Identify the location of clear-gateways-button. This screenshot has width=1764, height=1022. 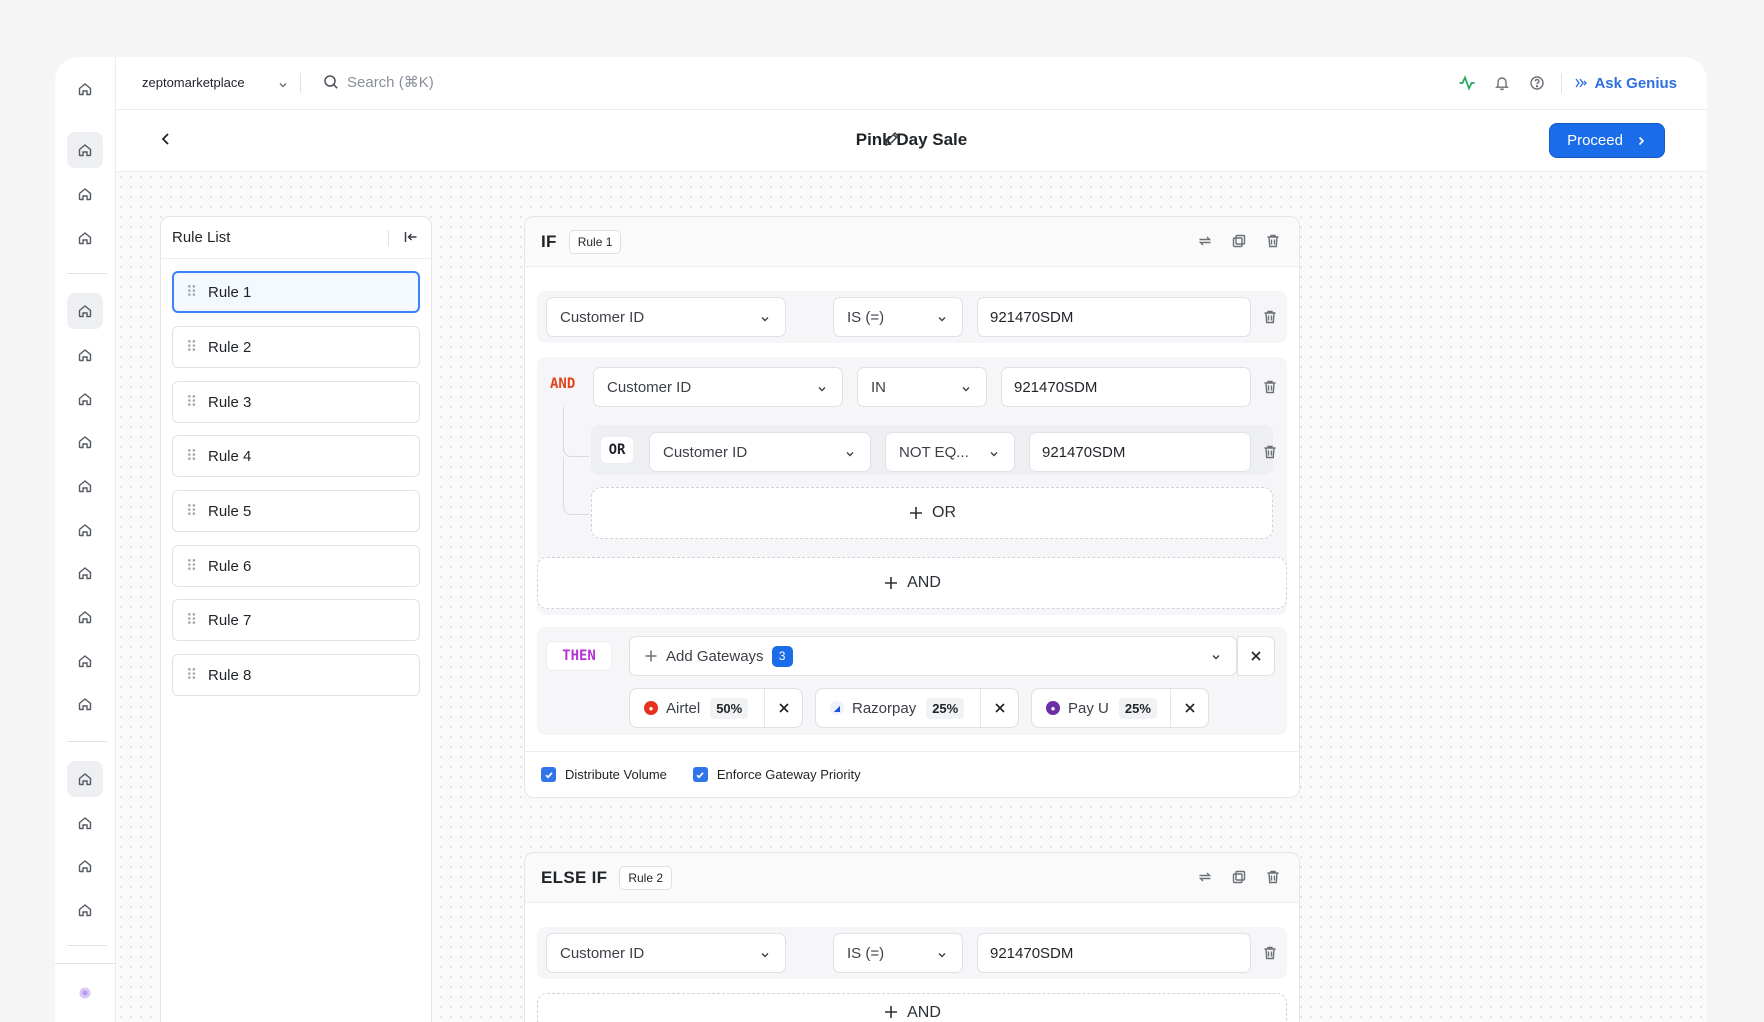
(1256, 656).